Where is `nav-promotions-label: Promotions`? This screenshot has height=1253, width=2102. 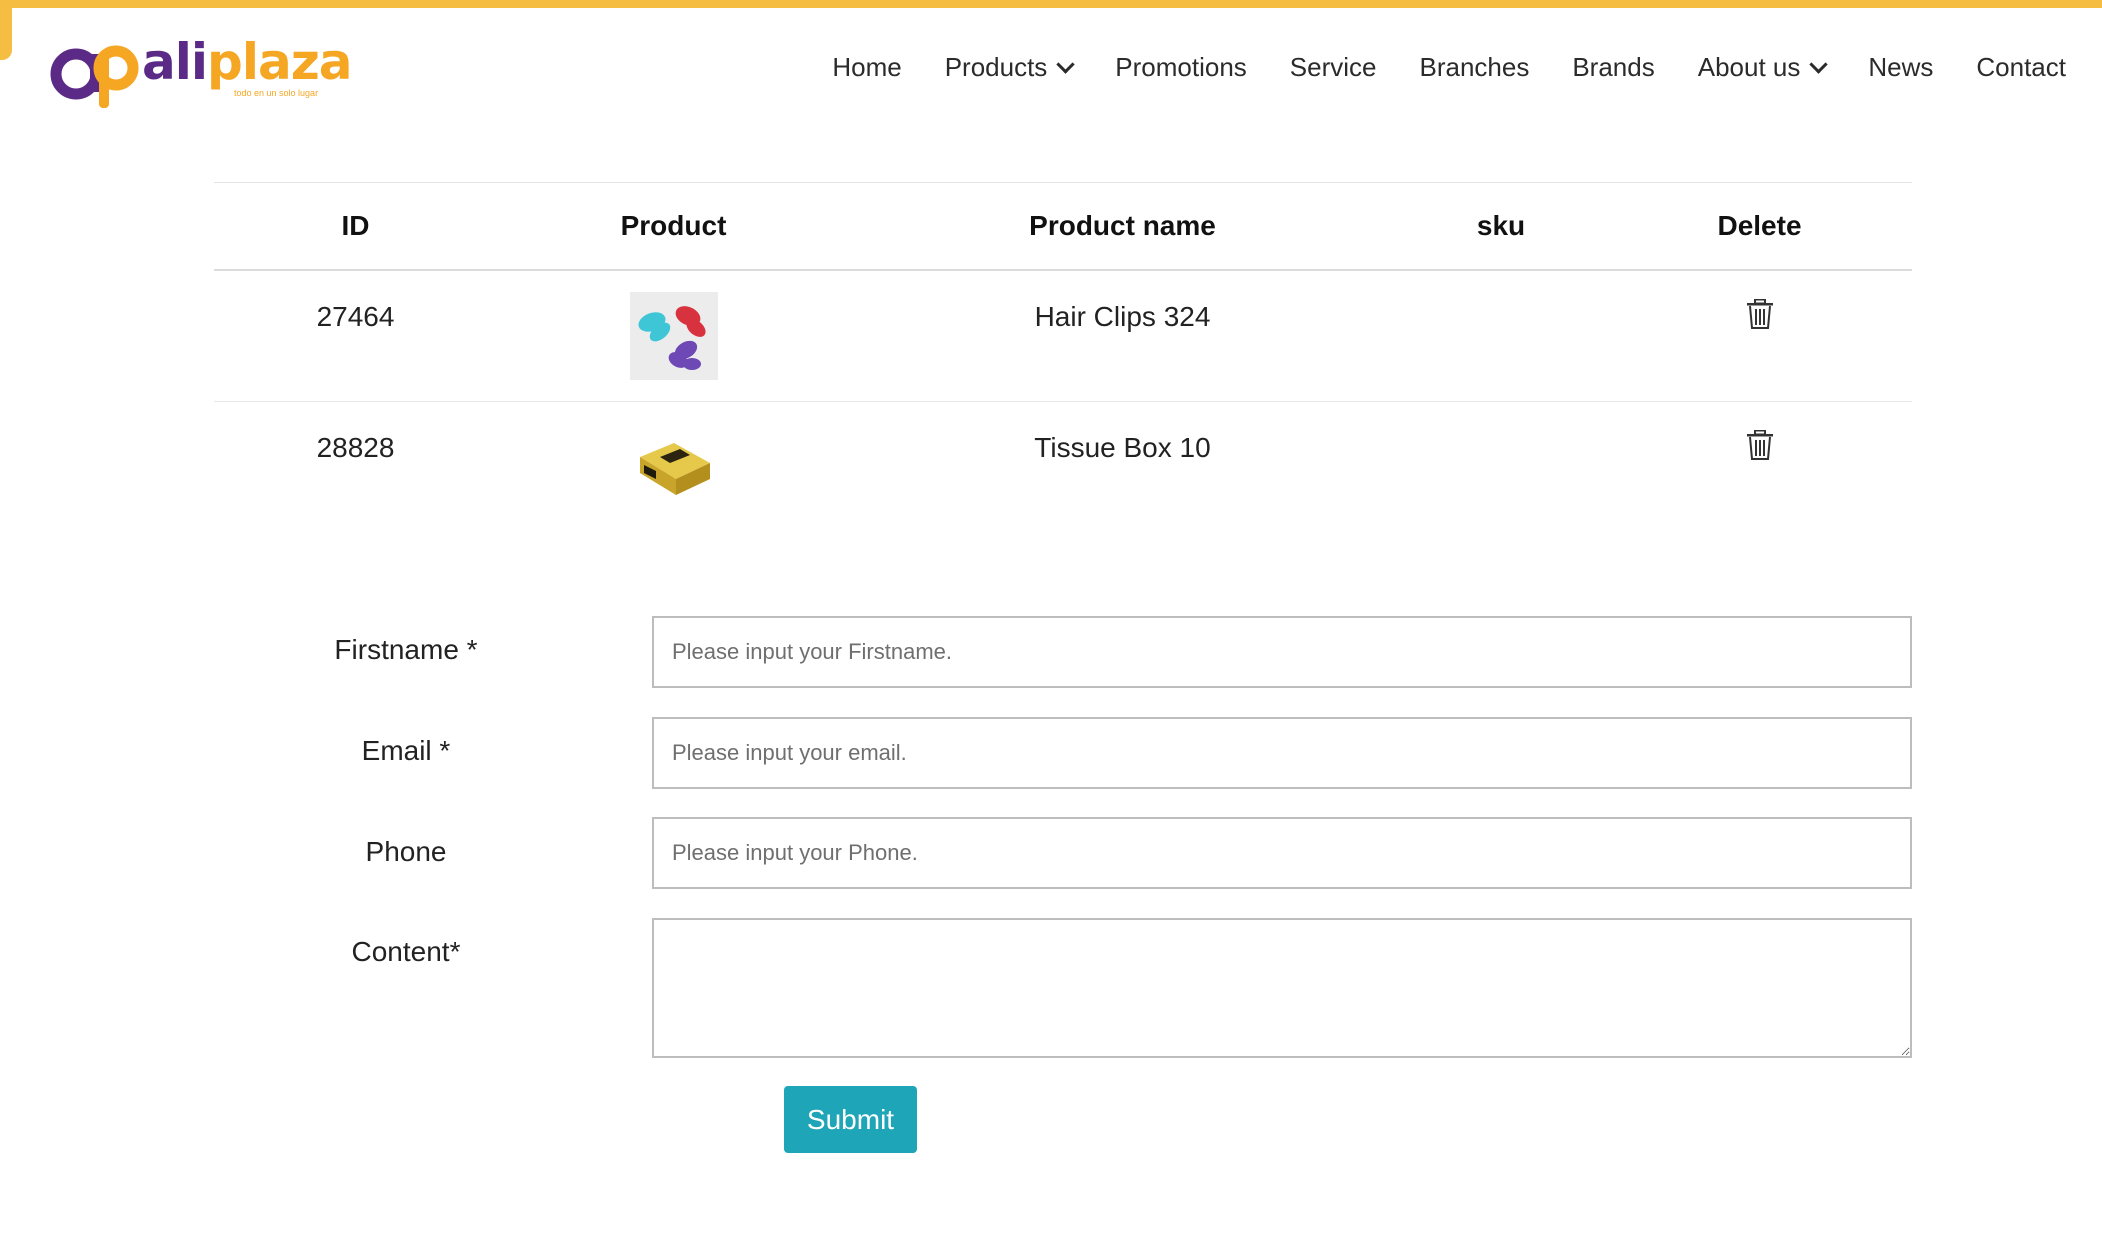 nav-promotions-label: Promotions is located at coordinates (1181, 67).